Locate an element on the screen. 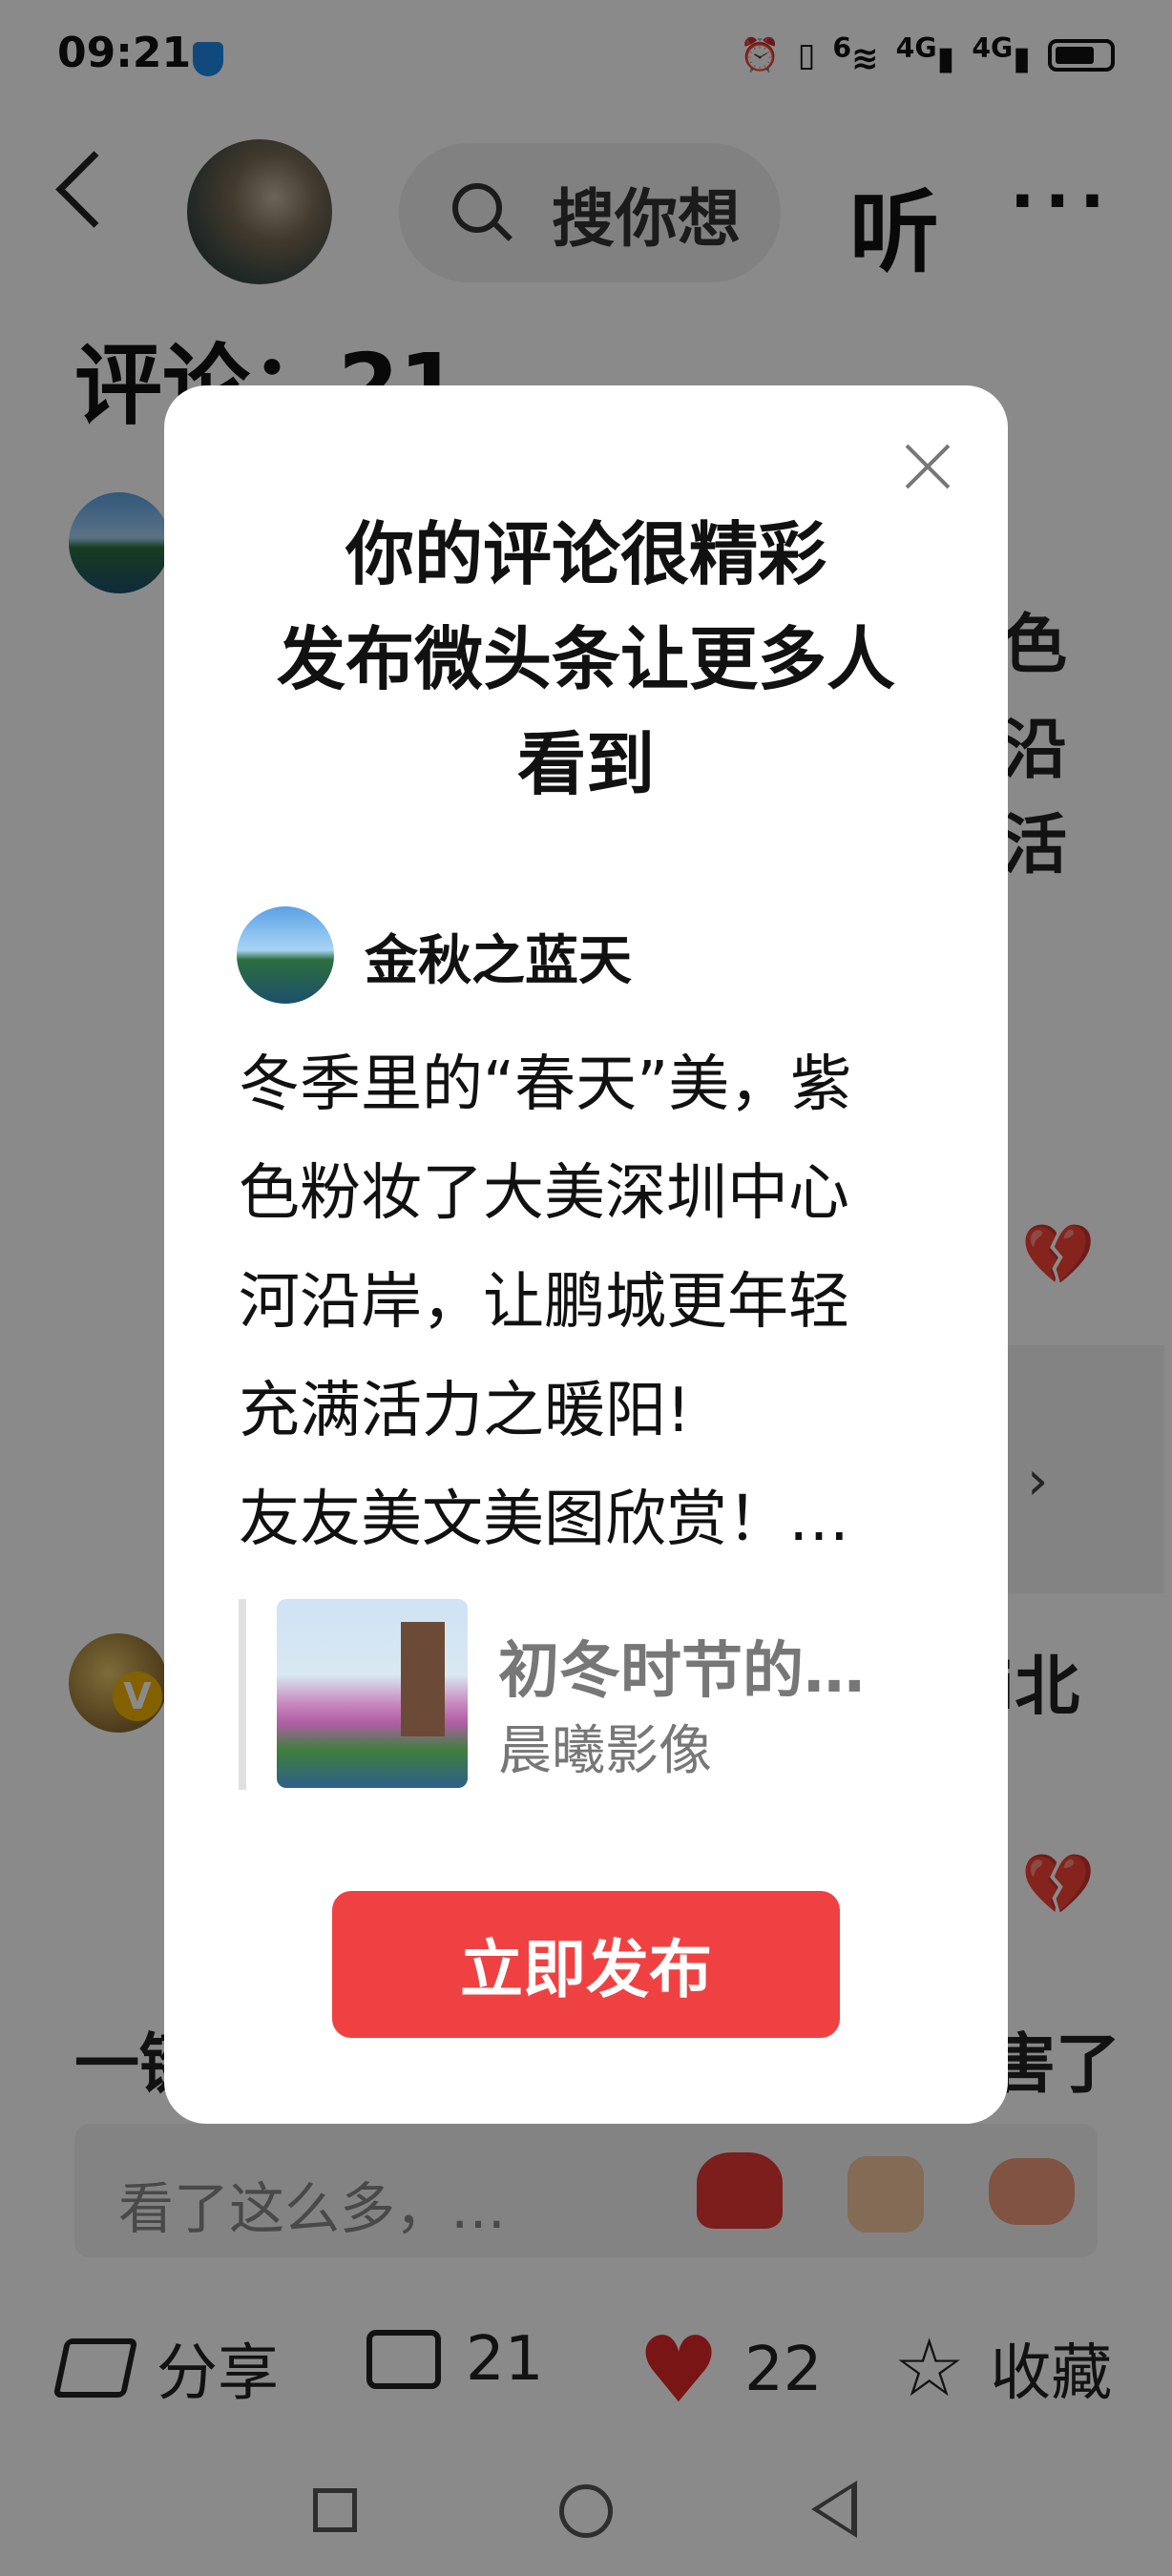 The width and height of the screenshot is (1172, 2576). modal-title-line: 看到 is located at coordinates (585, 764).